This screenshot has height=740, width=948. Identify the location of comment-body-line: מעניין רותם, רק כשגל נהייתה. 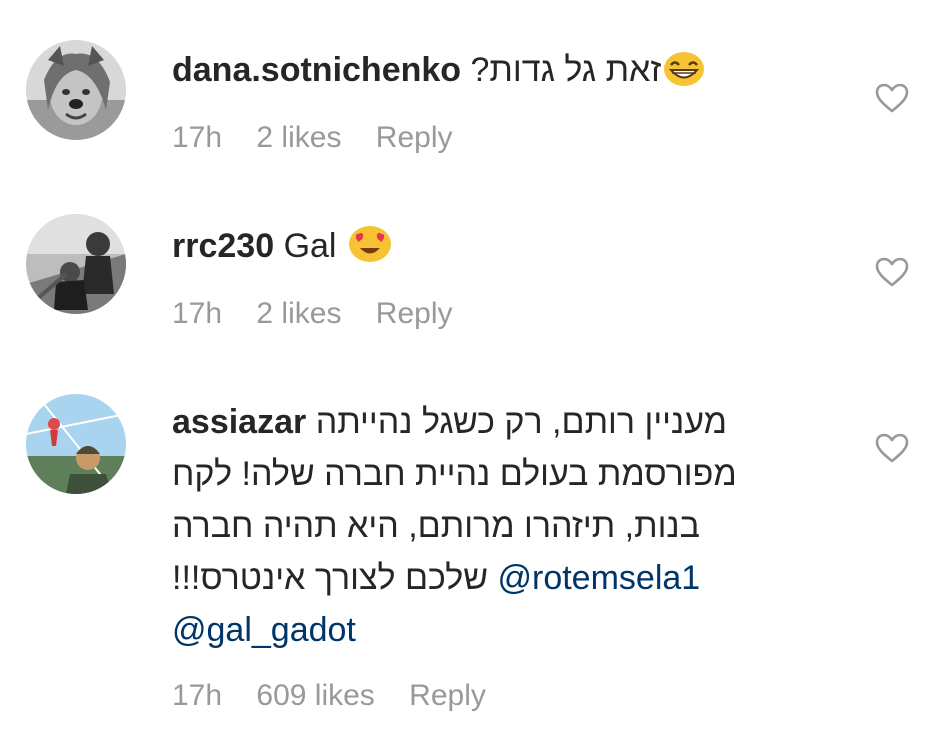
(521, 422).